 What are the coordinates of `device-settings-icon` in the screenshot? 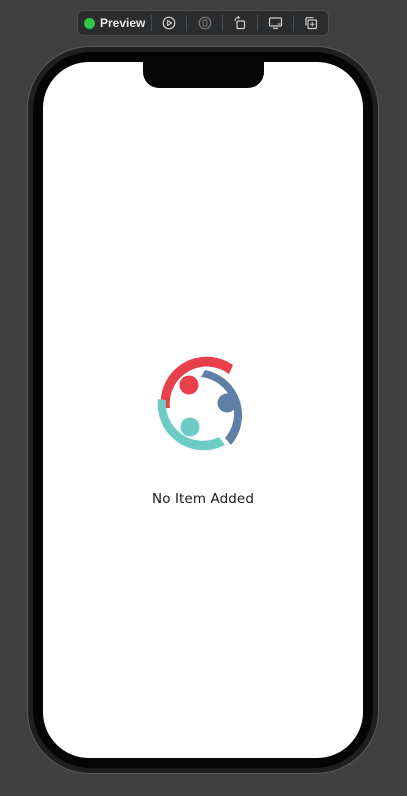 It's located at (275, 23).